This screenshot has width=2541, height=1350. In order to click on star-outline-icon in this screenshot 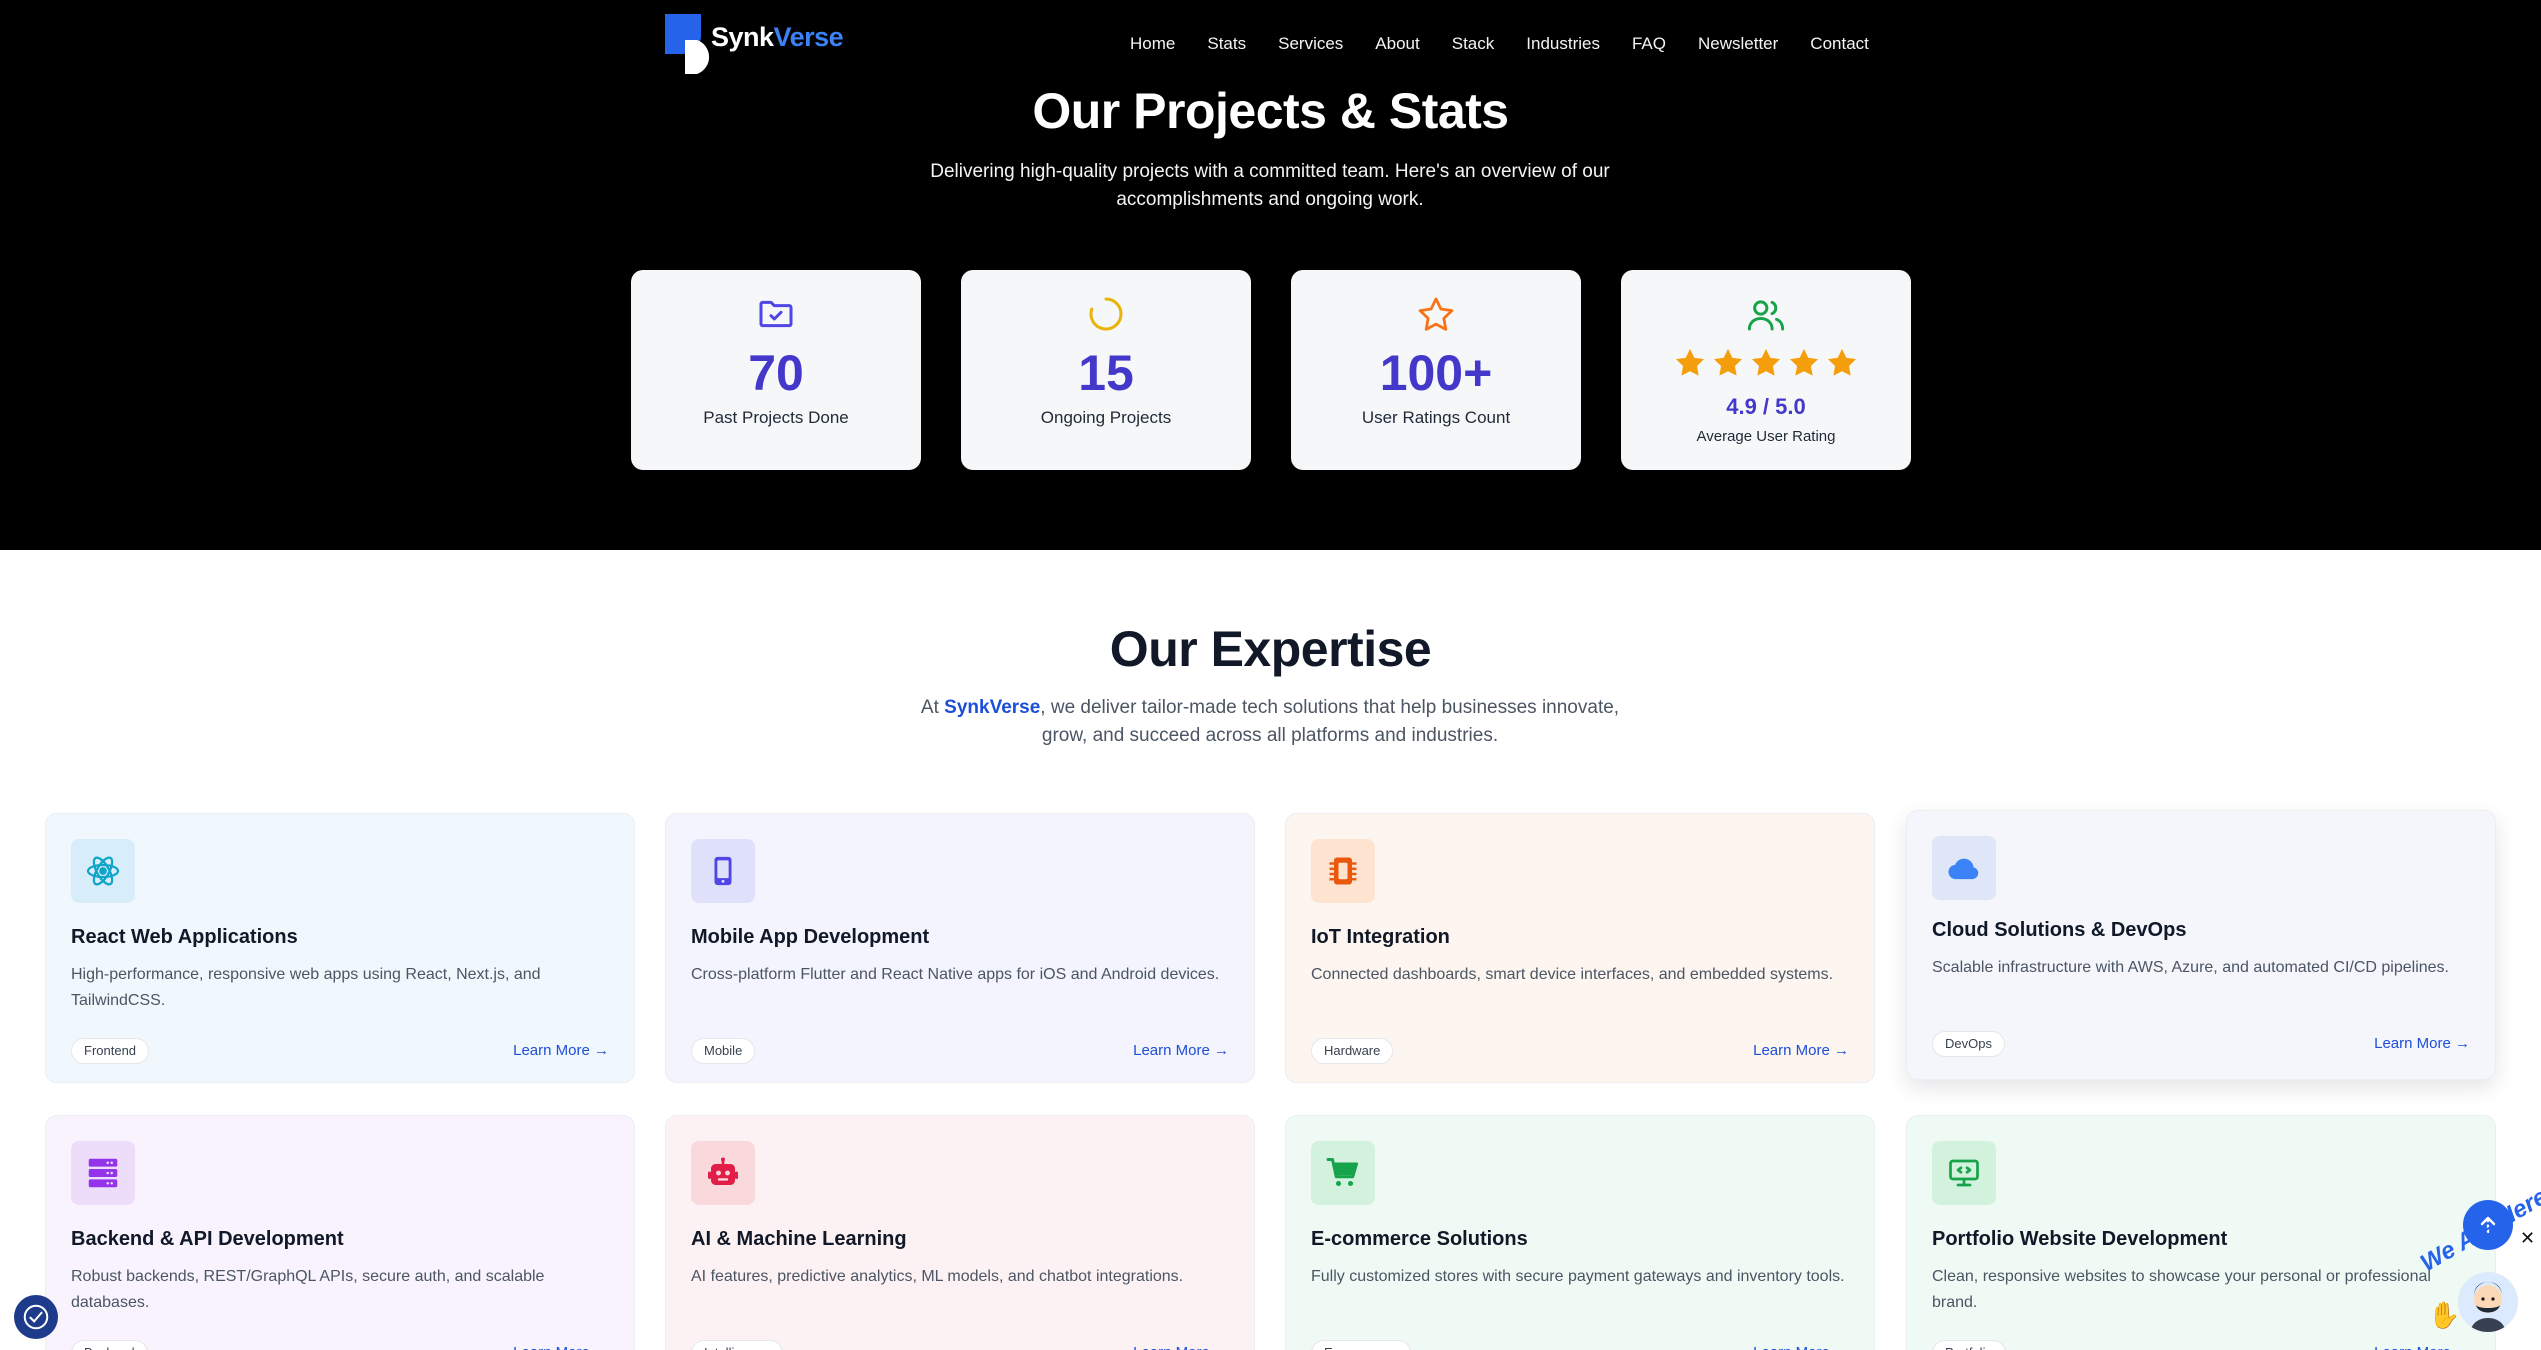, I will do `click(1436, 314)`.